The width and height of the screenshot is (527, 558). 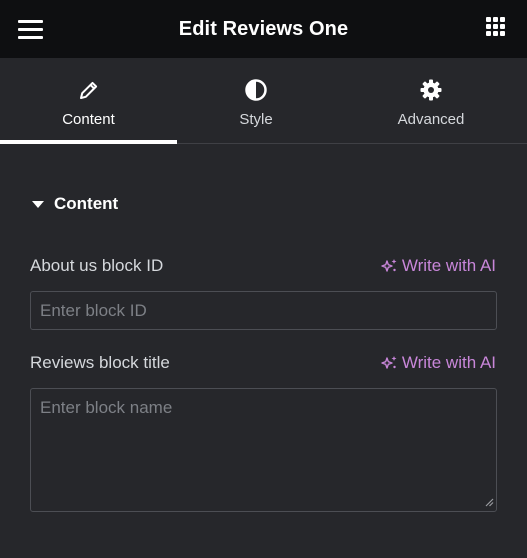 I want to click on tab-advanced: Advanced, so click(x=431, y=100).